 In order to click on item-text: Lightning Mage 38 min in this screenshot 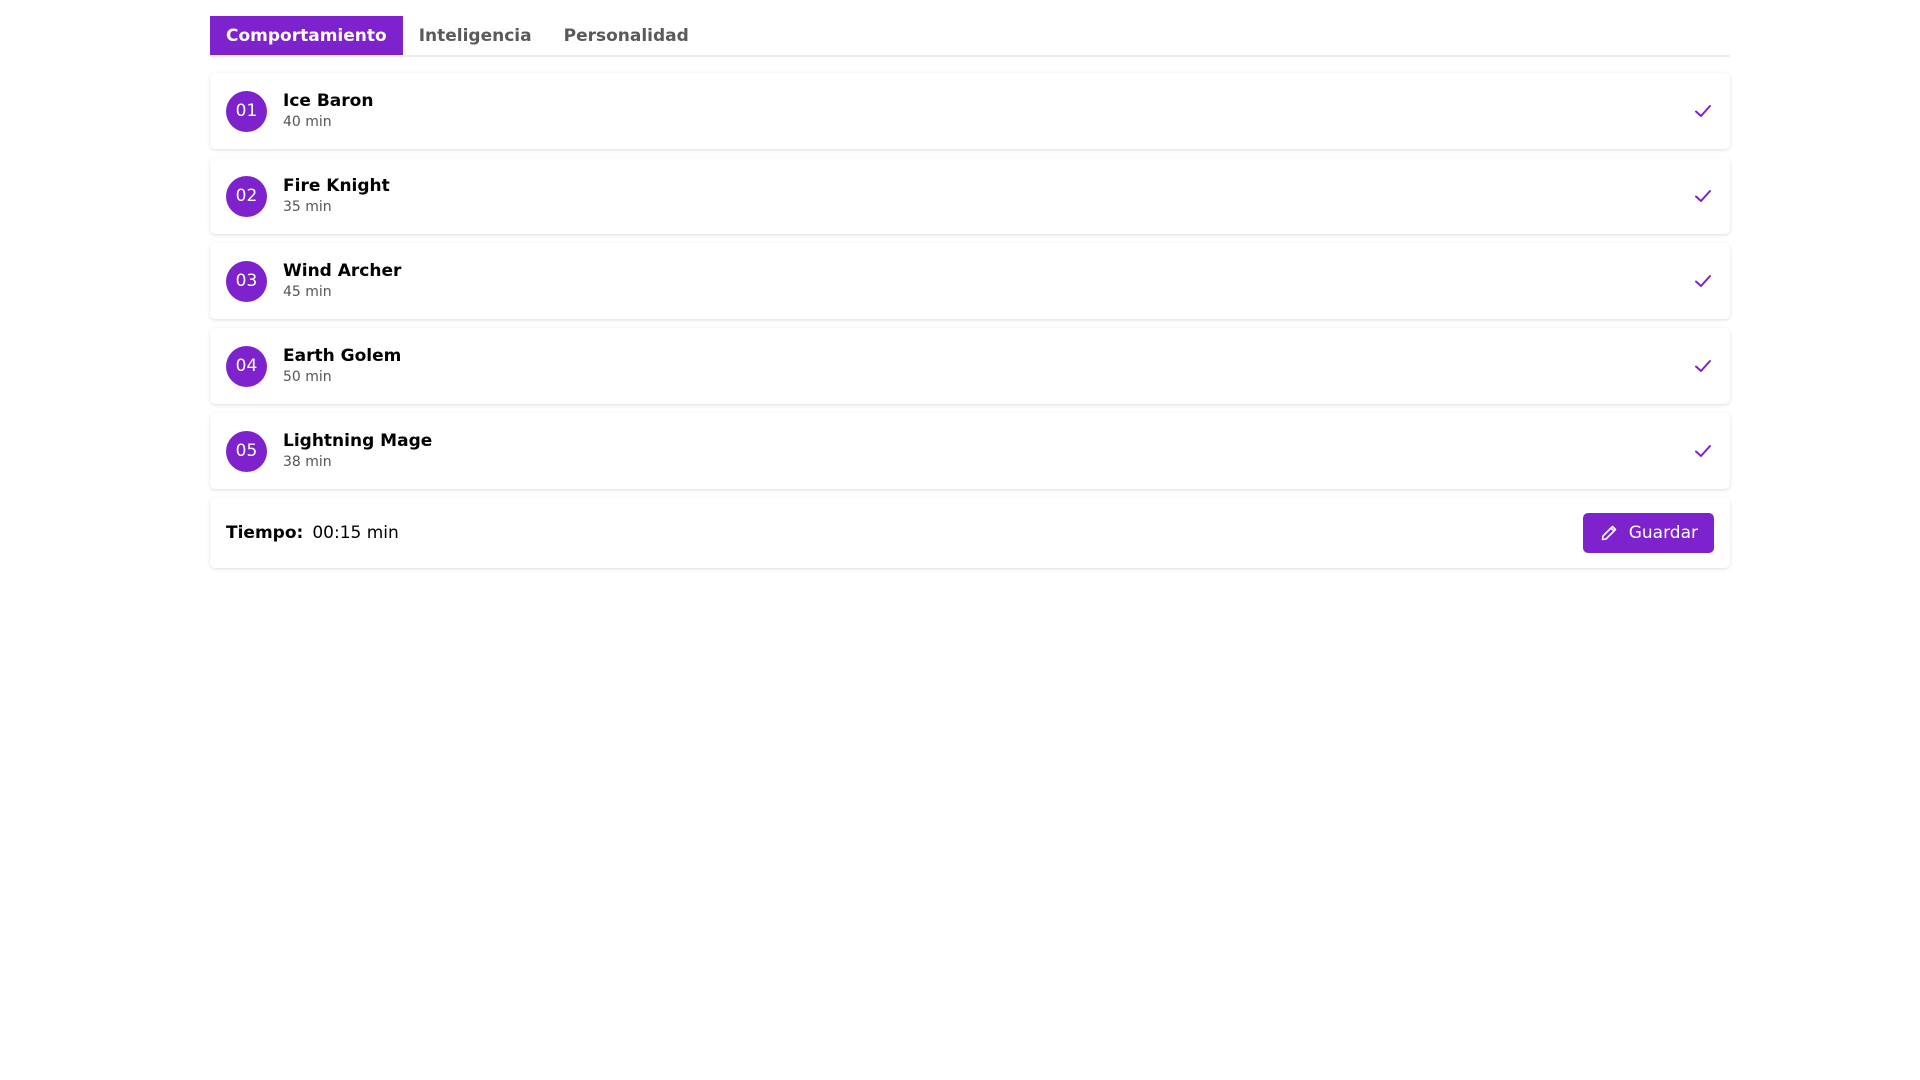, I will do `click(357, 451)`.